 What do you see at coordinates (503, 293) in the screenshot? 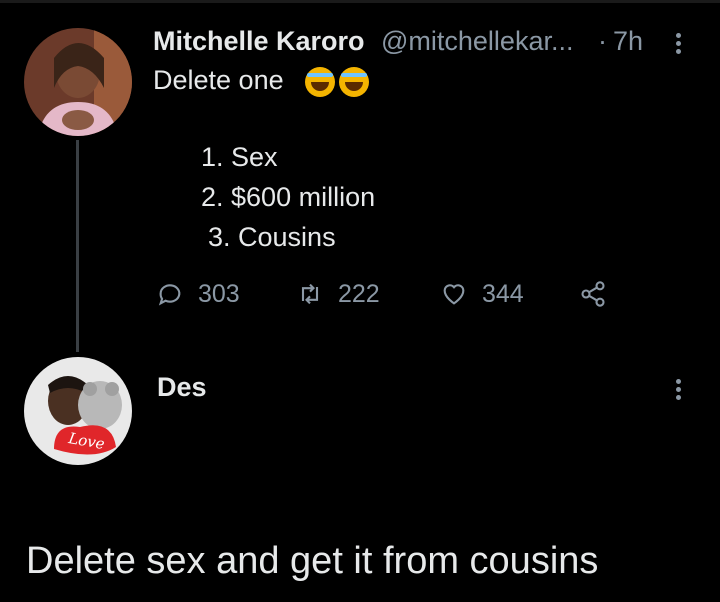
I see `like-count: 344` at bounding box center [503, 293].